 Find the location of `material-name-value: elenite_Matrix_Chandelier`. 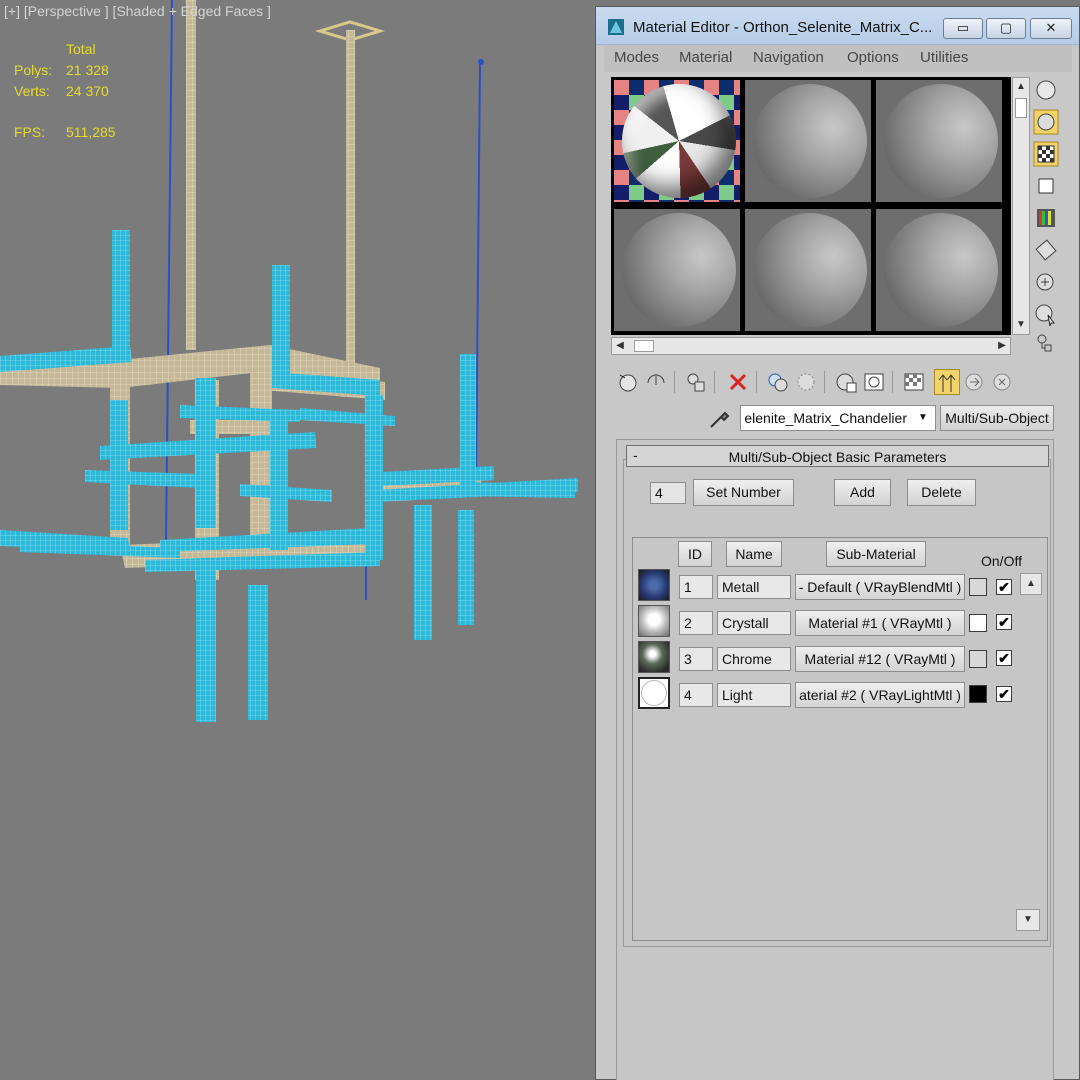

material-name-value: elenite_Matrix_Chandelier is located at coordinates (825, 418).